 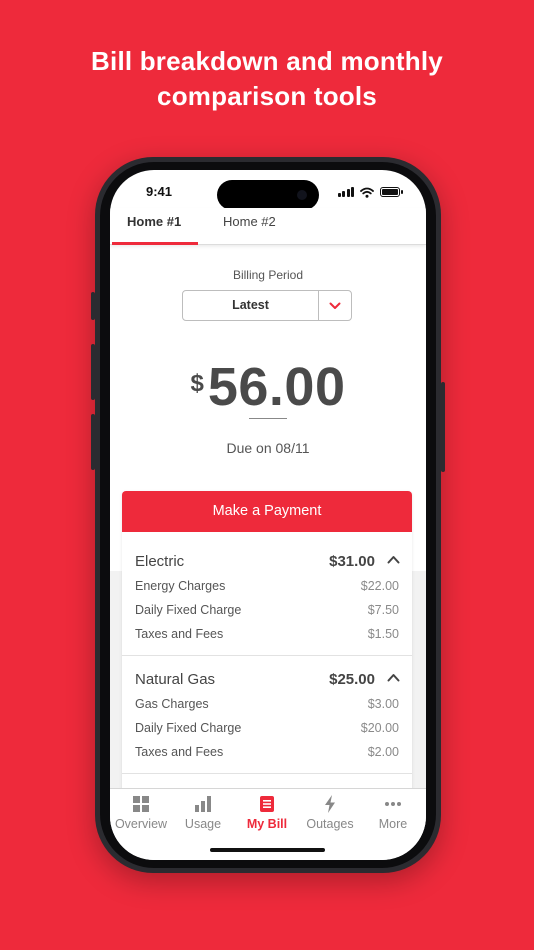 What do you see at coordinates (267, 824) in the screenshot?
I see `nav-label: My Bill` at bounding box center [267, 824].